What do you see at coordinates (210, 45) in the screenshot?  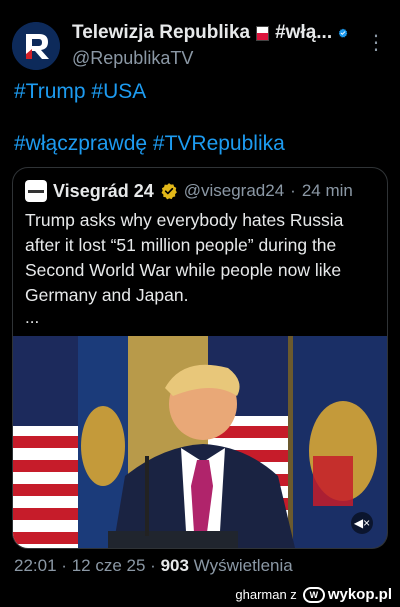 I see `author-block: Telewizja Republika #włą... @RepublikaTV` at bounding box center [210, 45].